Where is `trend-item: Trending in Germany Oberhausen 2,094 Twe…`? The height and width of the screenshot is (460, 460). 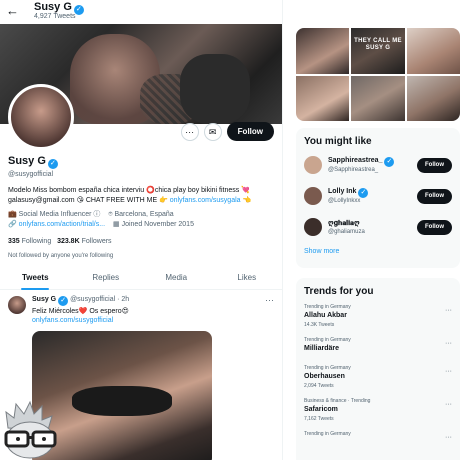
trend-item: Trending in Germany Oberhausen 2,094 Twe… is located at coordinates (378, 380).